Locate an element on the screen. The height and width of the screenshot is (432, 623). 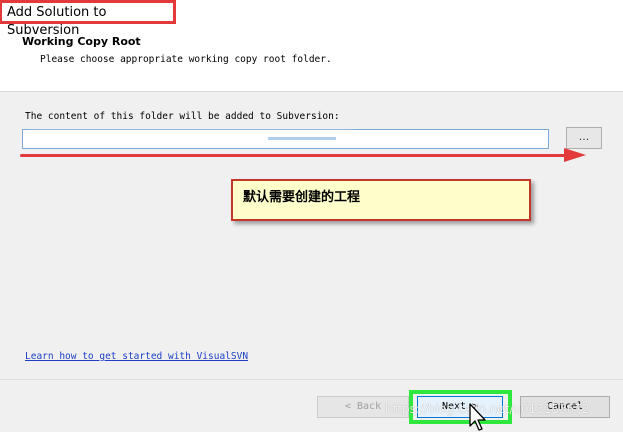
annotation-arrow-line is located at coordinates (294, 155).